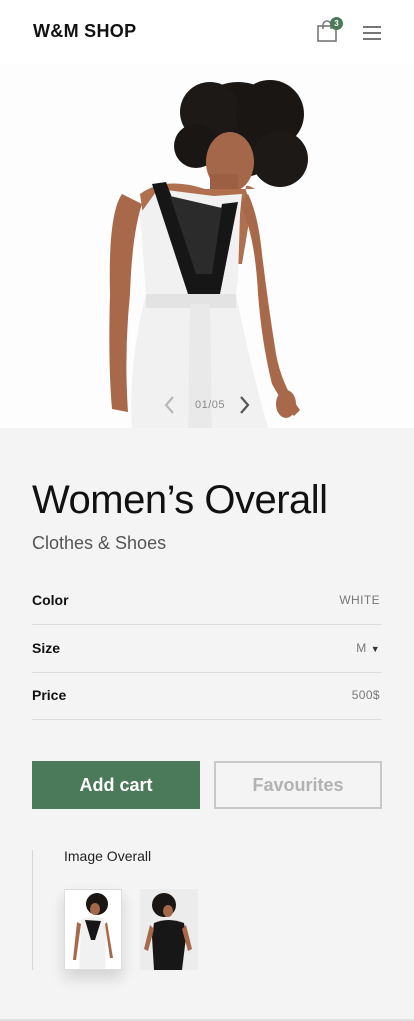  I want to click on size-value: M, so click(361, 648).